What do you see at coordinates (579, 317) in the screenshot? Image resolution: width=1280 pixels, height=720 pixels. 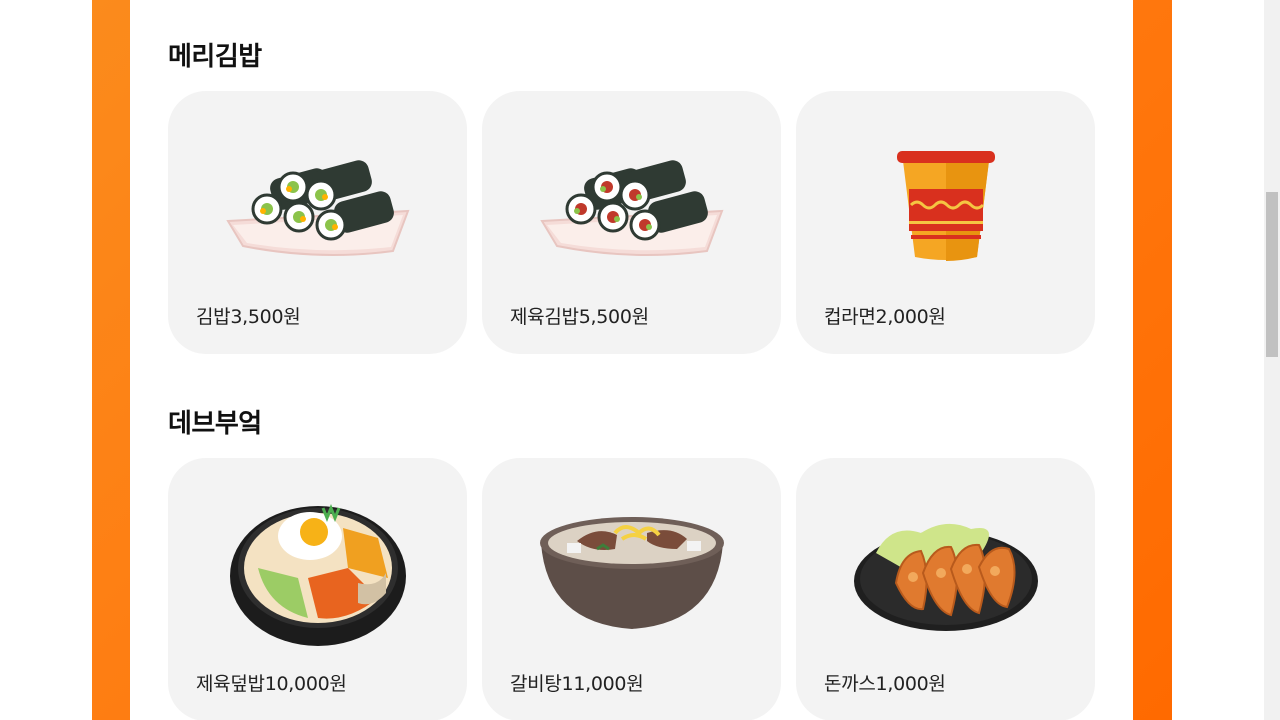 I see `menu-item-label: 제육김밥5,500원` at bounding box center [579, 317].